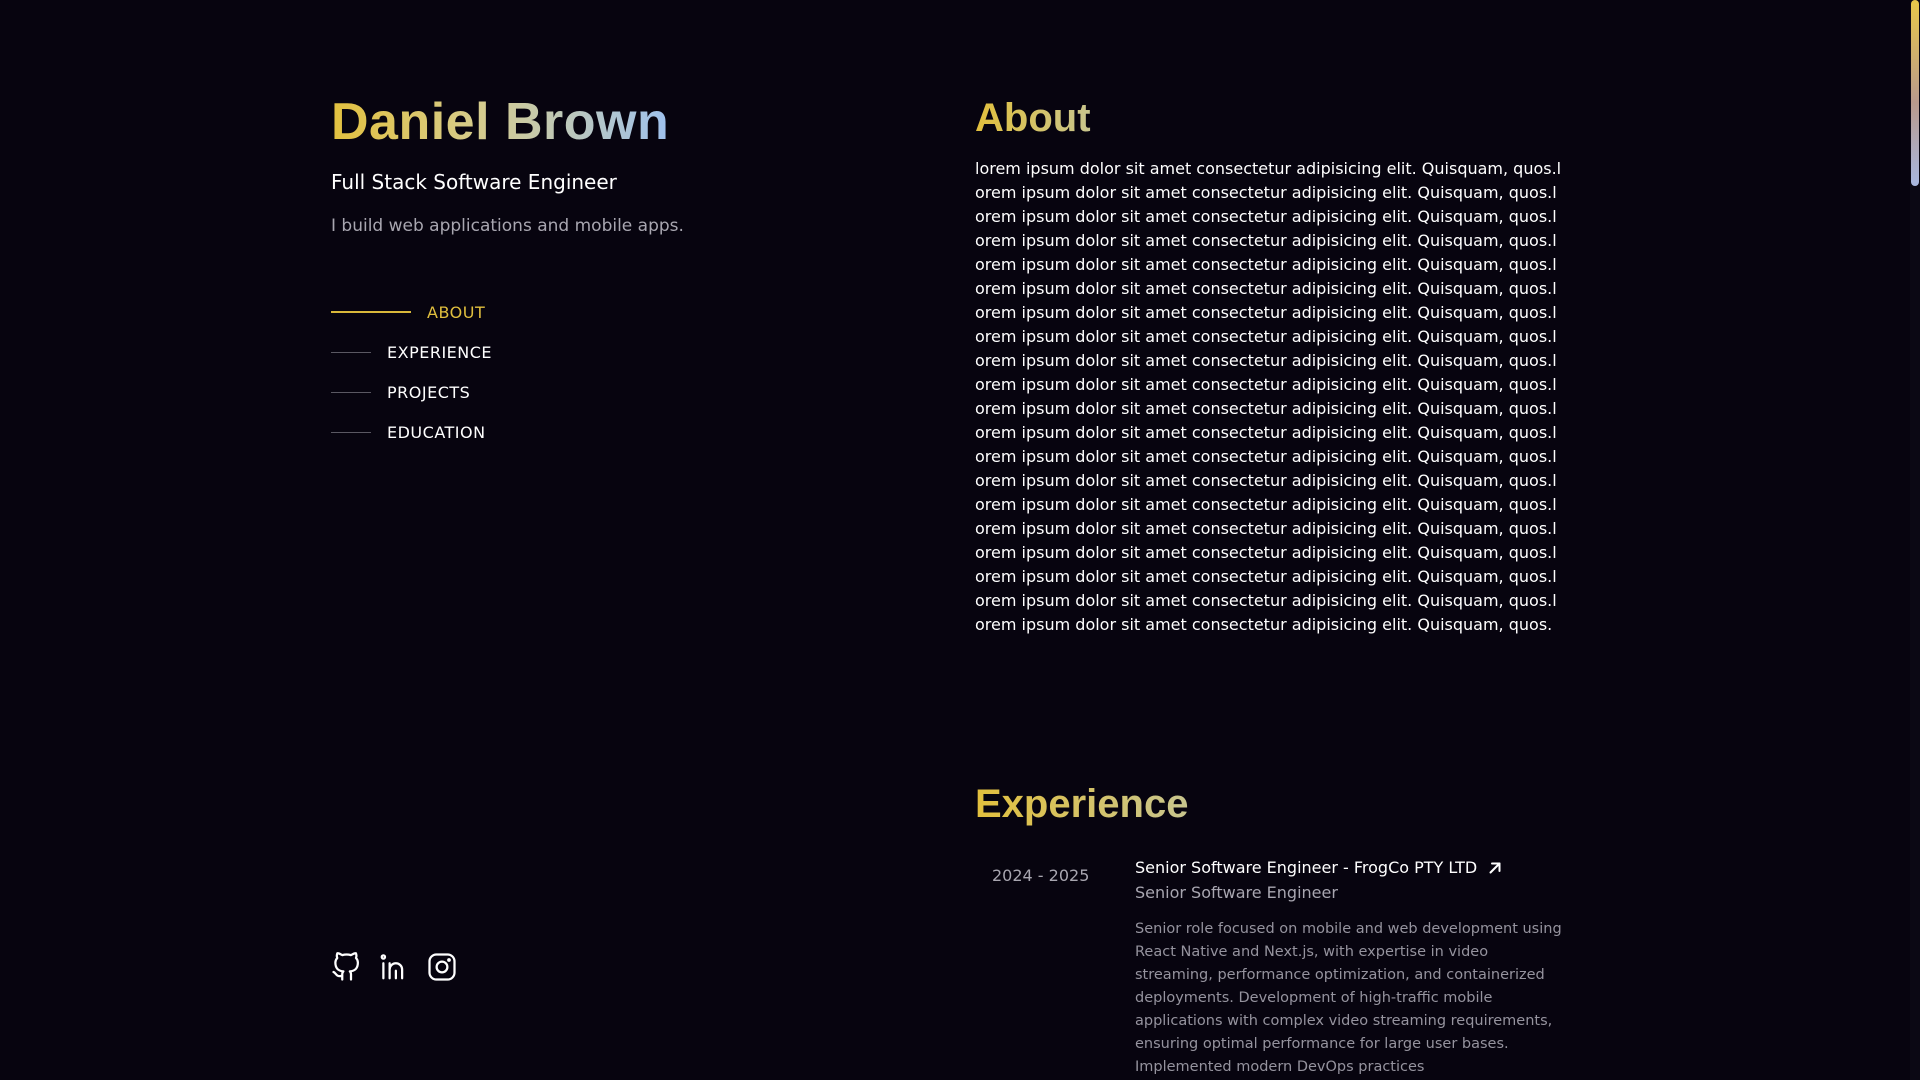  Describe the element at coordinates (1495, 867) in the screenshot. I see `arrow-up-right-icon` at that location.